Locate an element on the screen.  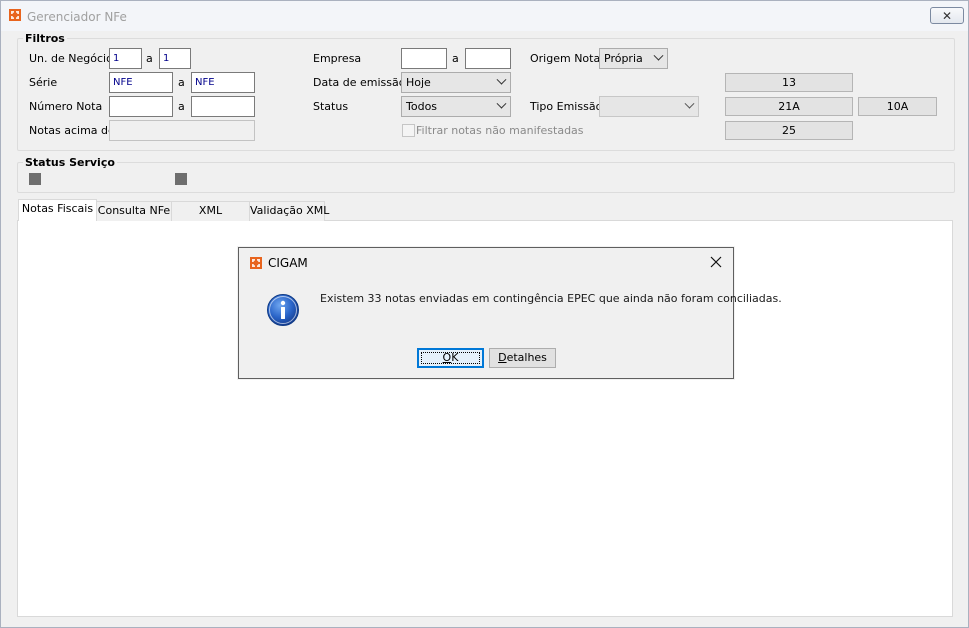
serie-label: Série is located at coordinates (43, 82).